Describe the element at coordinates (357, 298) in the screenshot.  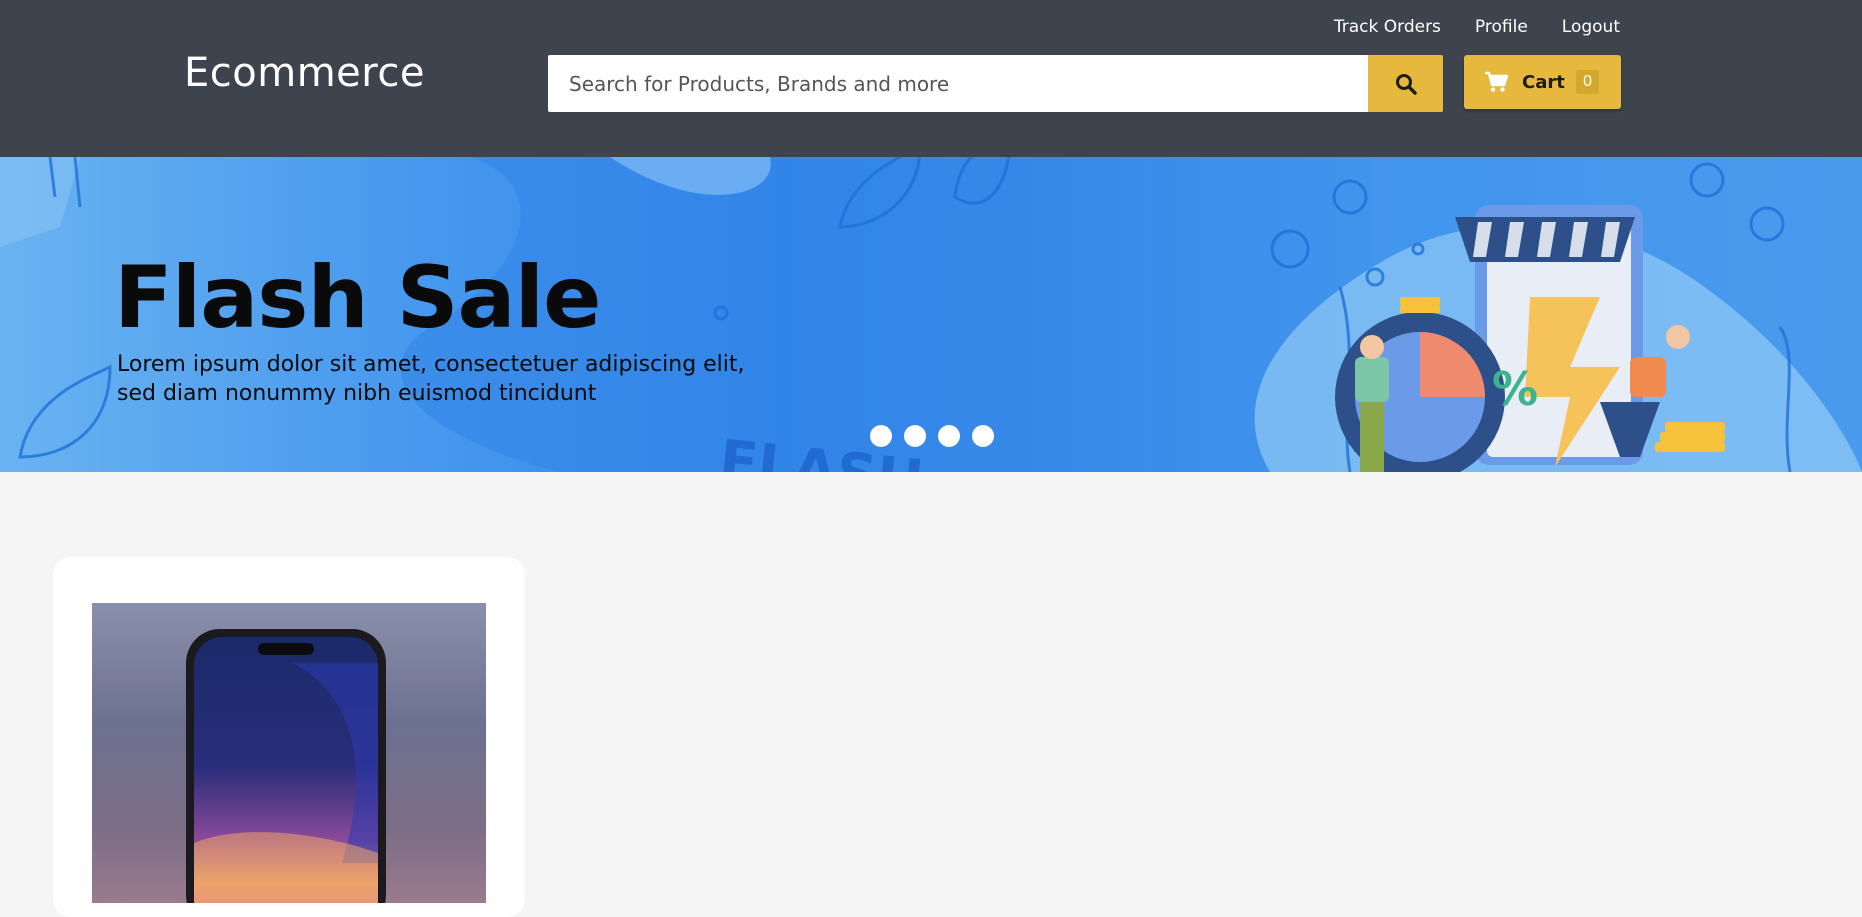
I see `banner-title: Flash Sale` at that location.